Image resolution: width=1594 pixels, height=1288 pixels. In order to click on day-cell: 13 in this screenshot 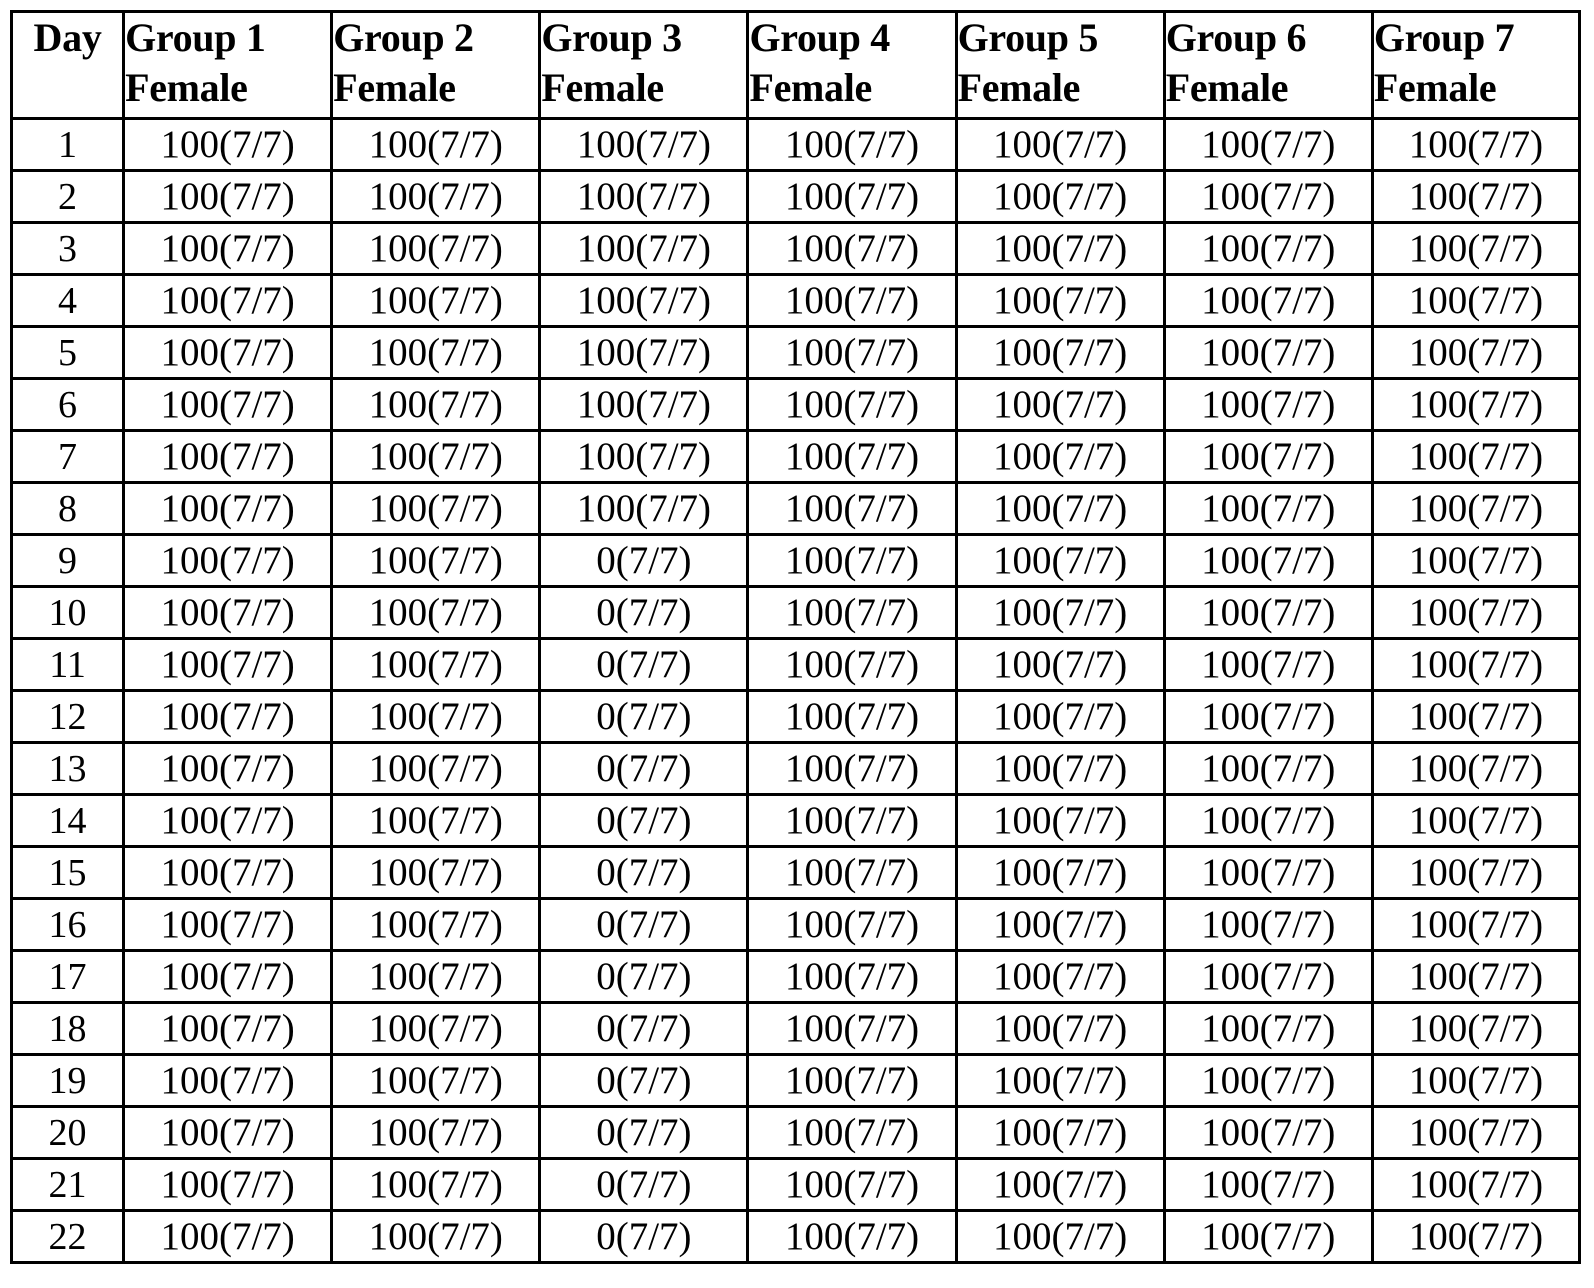, I will do `click(67, 768)`.